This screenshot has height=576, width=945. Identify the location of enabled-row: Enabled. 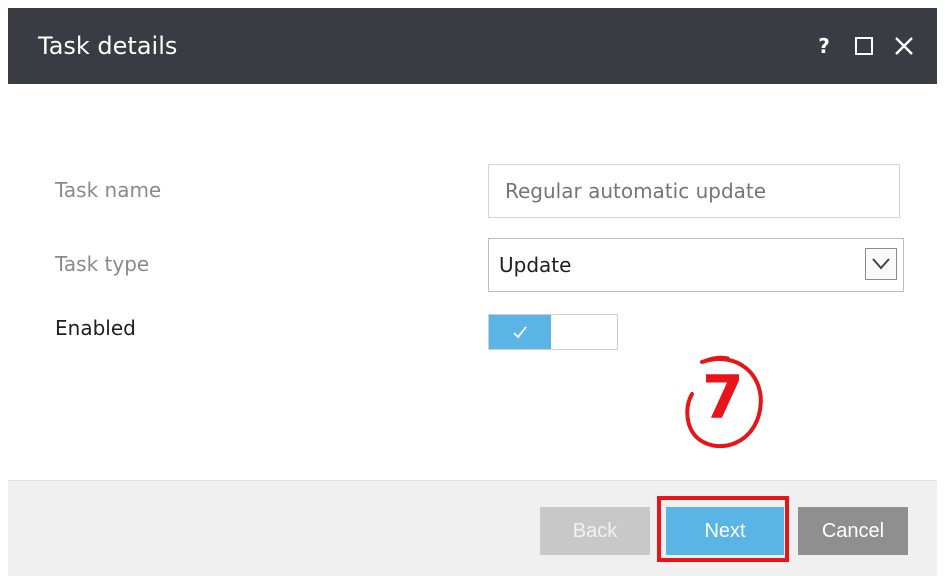
(472, 332).